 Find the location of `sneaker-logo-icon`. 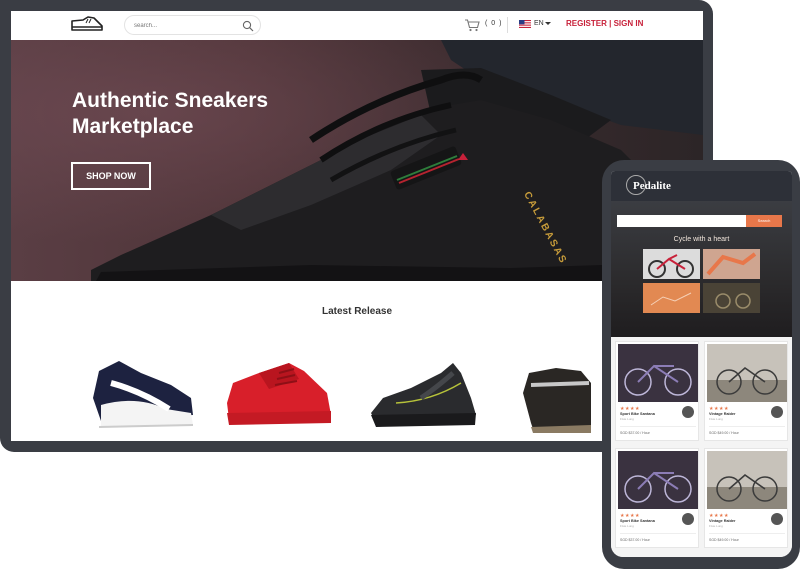

sneaker-logo-icon is located at coordinates (87, 24).